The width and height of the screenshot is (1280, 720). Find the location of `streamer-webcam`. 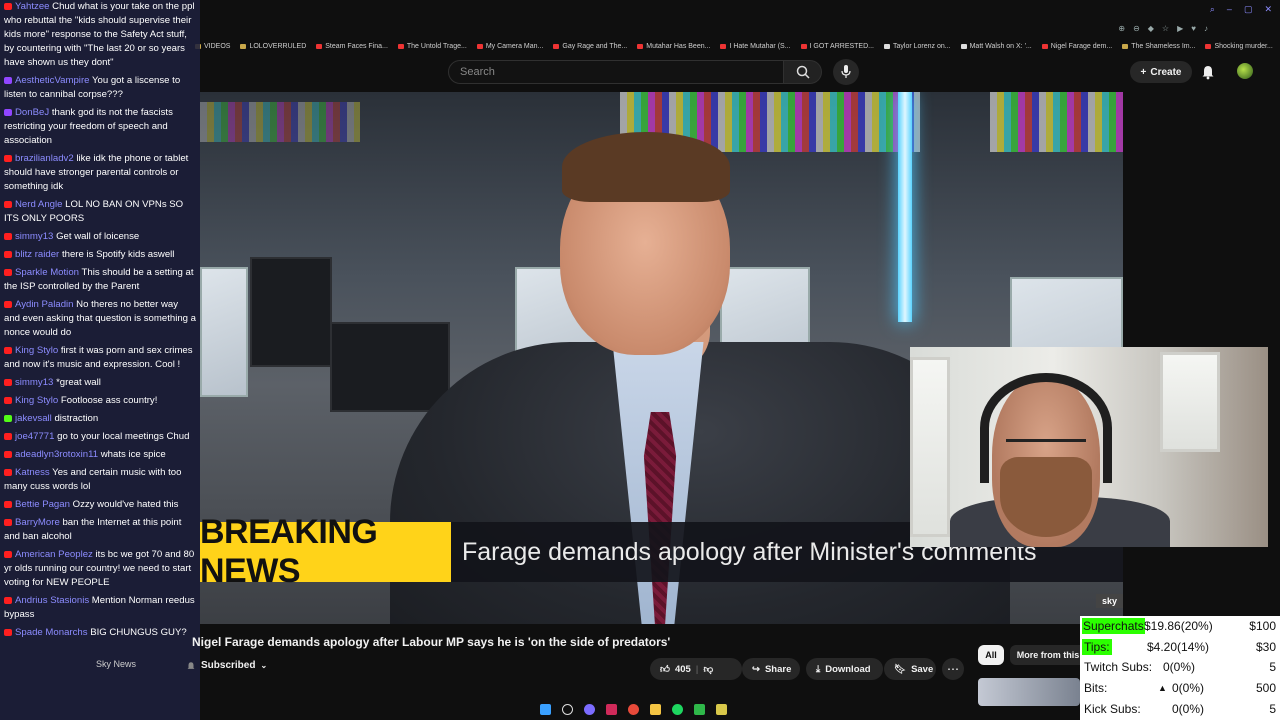

streamer-webcam is located at coordinates (1089, 447).